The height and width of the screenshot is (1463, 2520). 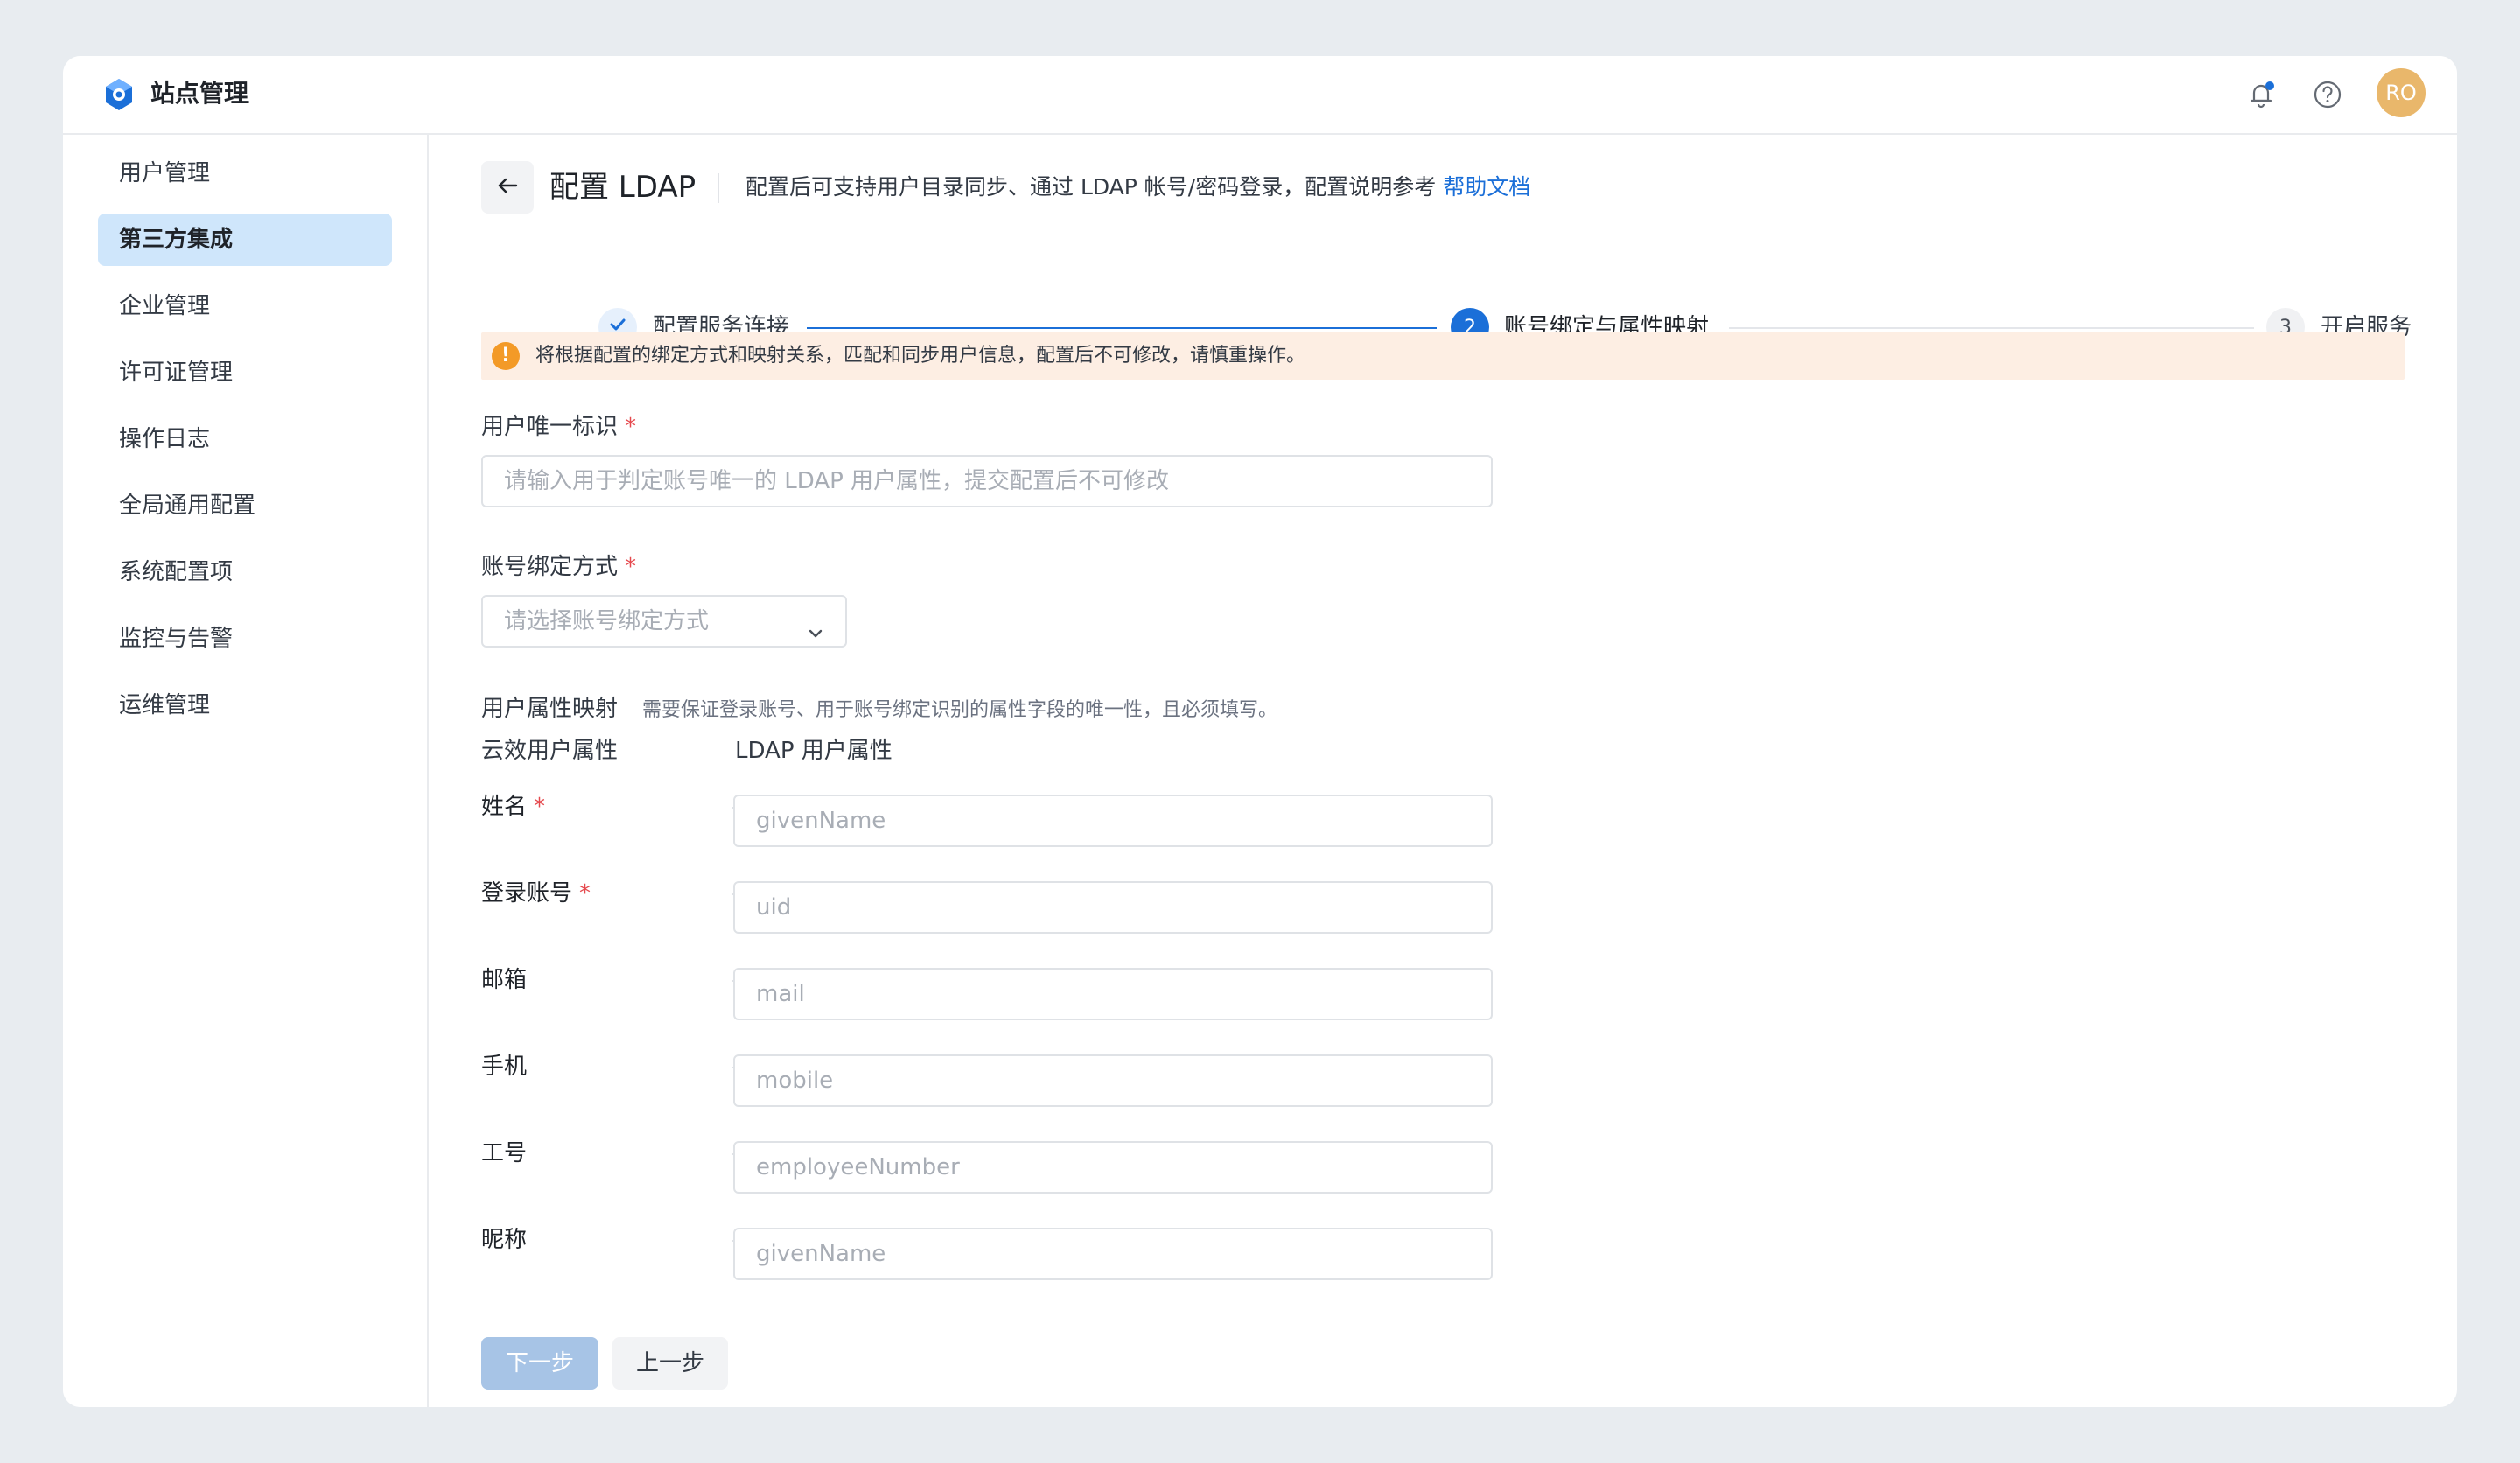 I want to click on mapping-input-name: givenName, so click(x=1113, y=820).